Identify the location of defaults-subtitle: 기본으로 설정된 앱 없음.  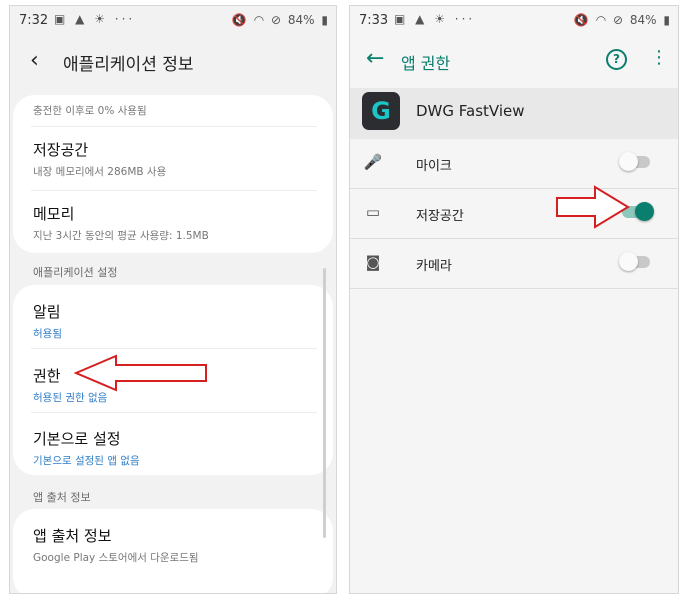
(86, 461).